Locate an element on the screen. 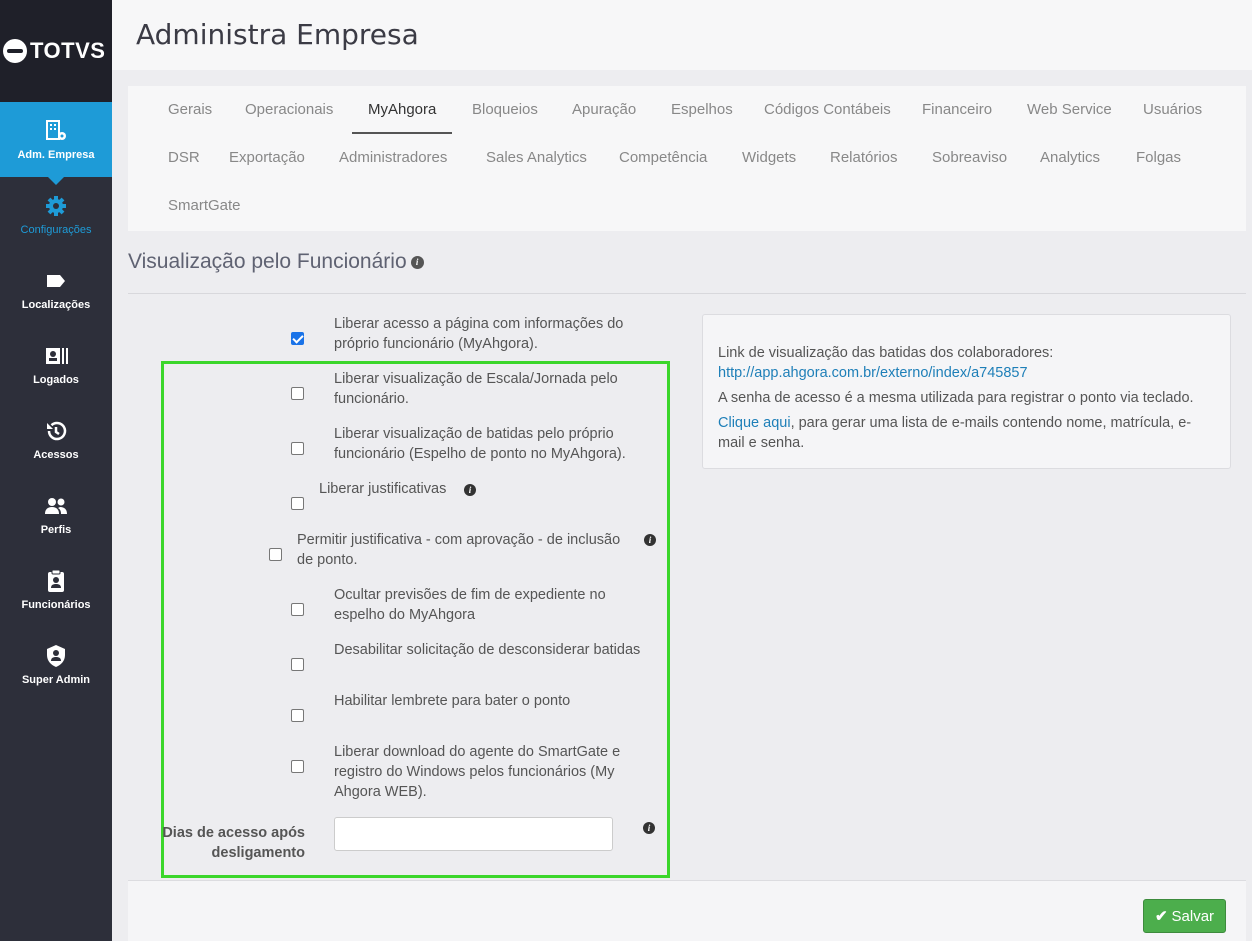  tab-myahgora: MyAhgora is located at coordinates (402, 110).